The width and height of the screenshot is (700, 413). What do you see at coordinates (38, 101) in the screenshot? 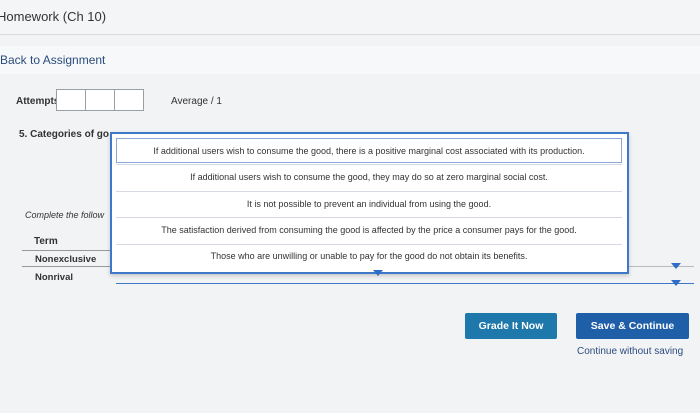
I see `attempts-label: Attempts` at bounding box center [38, 101].